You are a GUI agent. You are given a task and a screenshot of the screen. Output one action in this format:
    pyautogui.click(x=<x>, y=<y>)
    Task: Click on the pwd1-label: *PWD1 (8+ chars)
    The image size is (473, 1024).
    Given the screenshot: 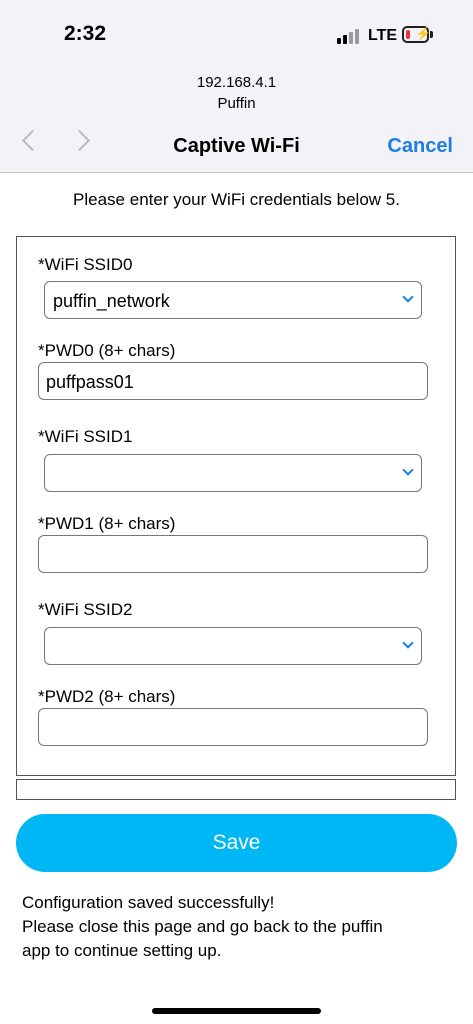 What is the action you would take?
    pyautogui.click(x=107, y=523)
    